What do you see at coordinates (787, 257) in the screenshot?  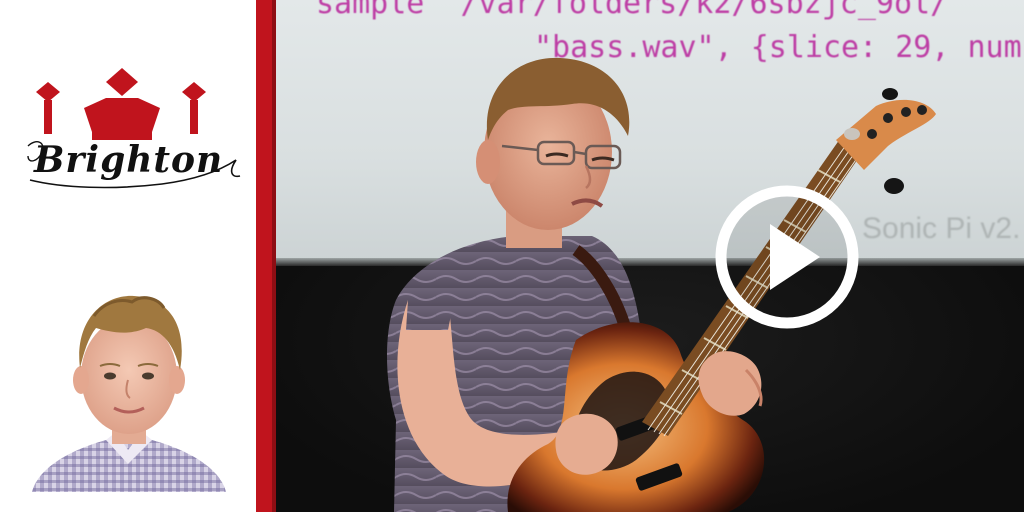 I see `play-button` at bounding box center [787, 257].